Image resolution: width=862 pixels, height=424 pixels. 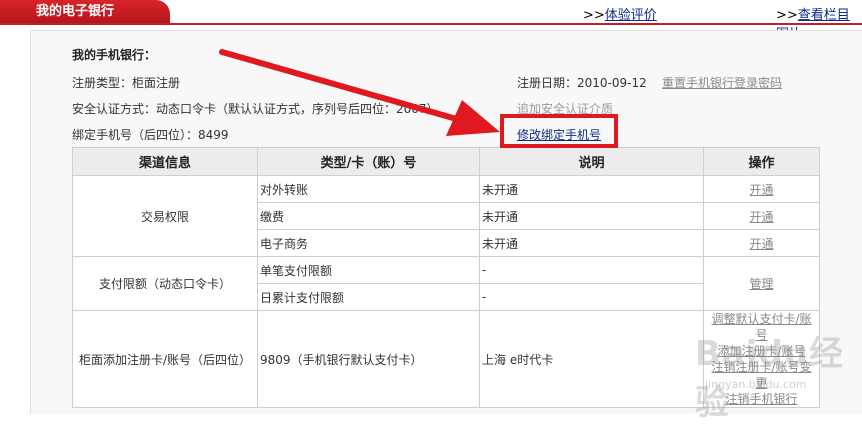 What do you see at coordinates (787, 15) in the screenshot?
I see `column-link-arrow: >>` at bounding box center [787, 15].